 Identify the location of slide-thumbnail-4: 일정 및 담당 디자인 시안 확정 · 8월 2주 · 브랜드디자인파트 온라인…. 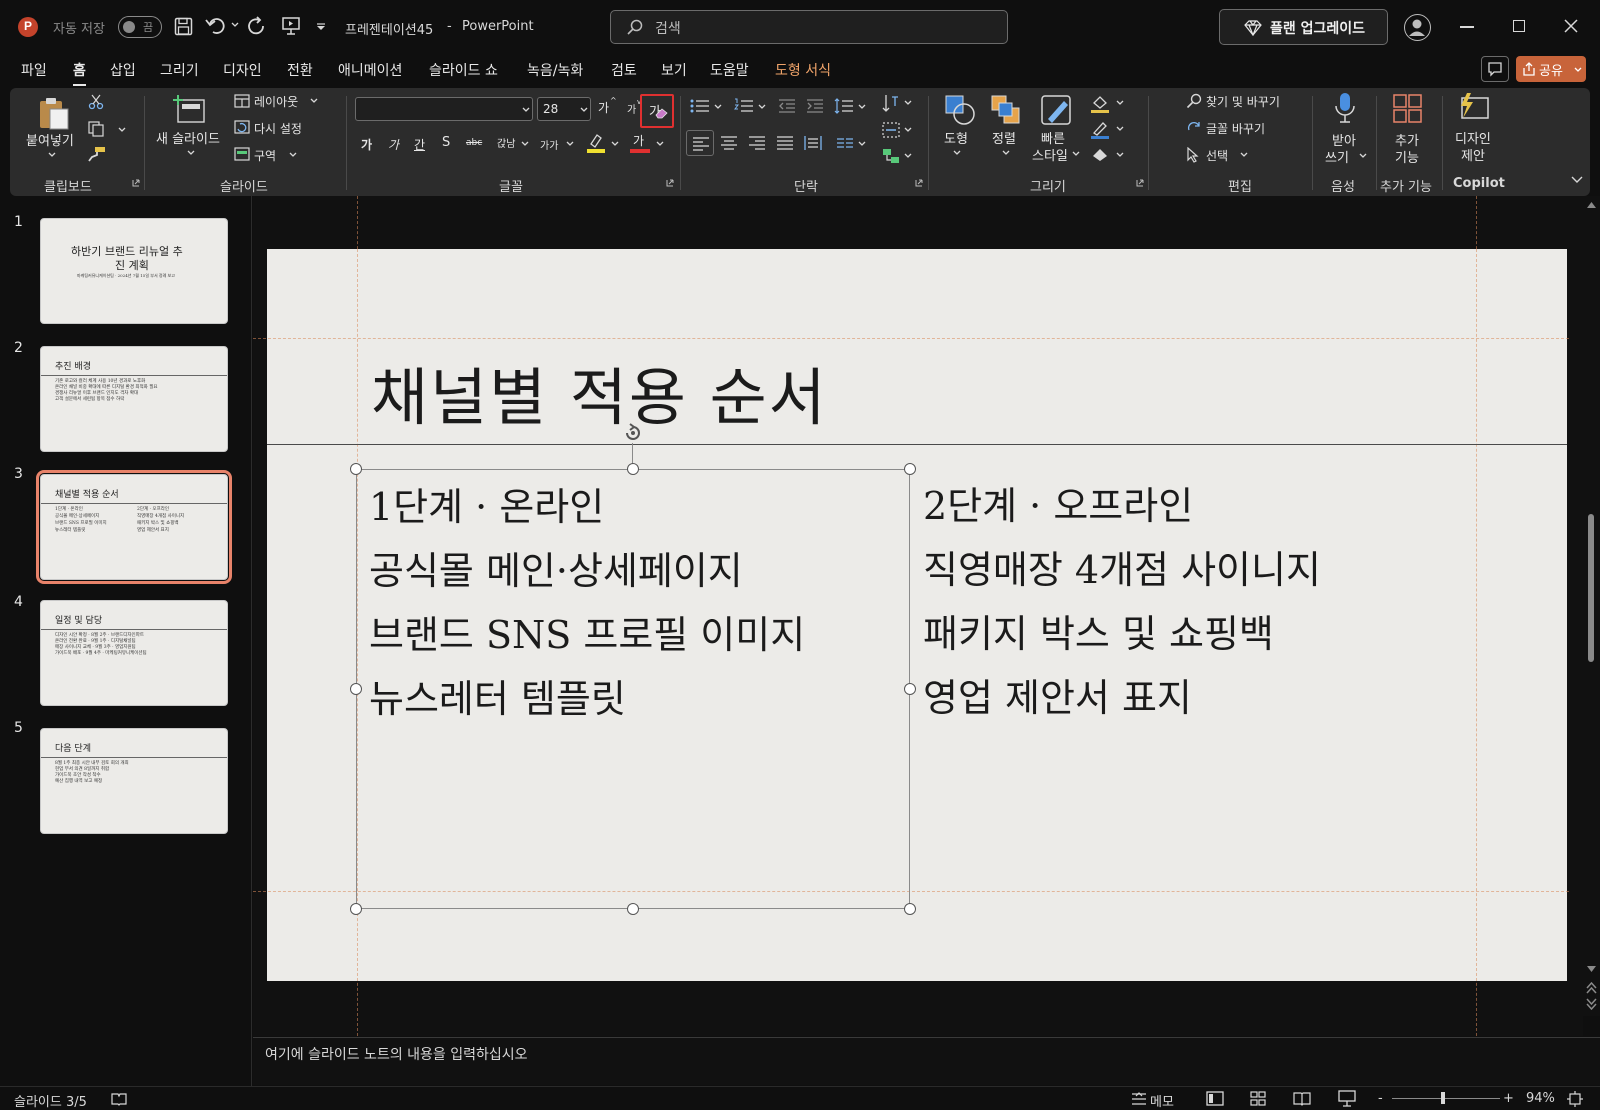
(134, 653).